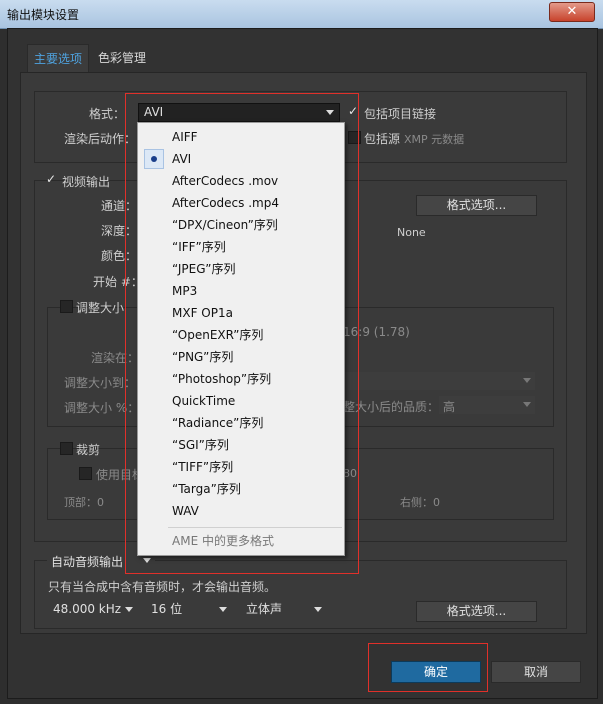 This screenshot has height=704, width=603. Describe the element at coordinates (382, 139) in the screenshot. I see `include-source-label: 包括源` at that location.